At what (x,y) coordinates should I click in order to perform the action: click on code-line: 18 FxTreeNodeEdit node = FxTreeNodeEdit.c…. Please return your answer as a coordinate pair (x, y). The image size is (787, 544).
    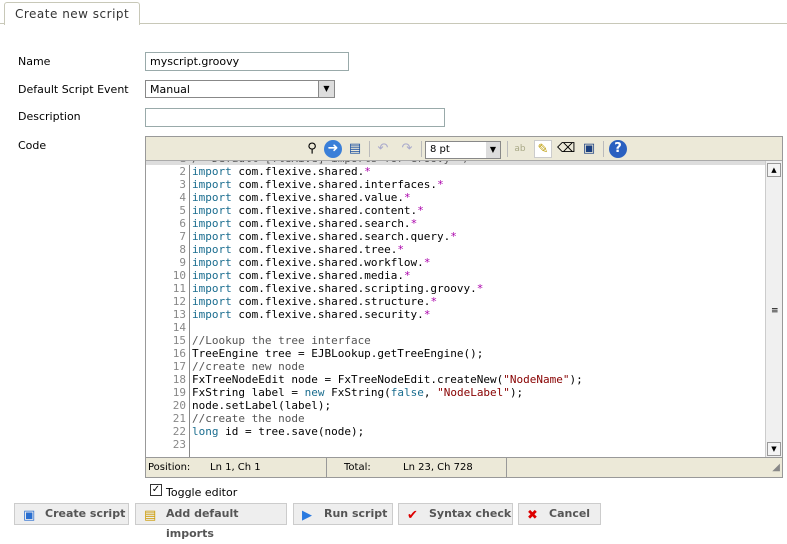
    Looking at the image, I should click on (456, 379).